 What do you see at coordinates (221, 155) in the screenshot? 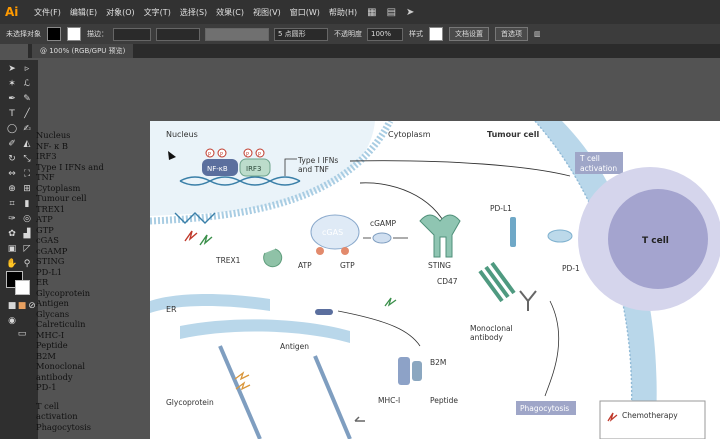
I see `phospho-label-2: P` at bounding box center [221, 155].